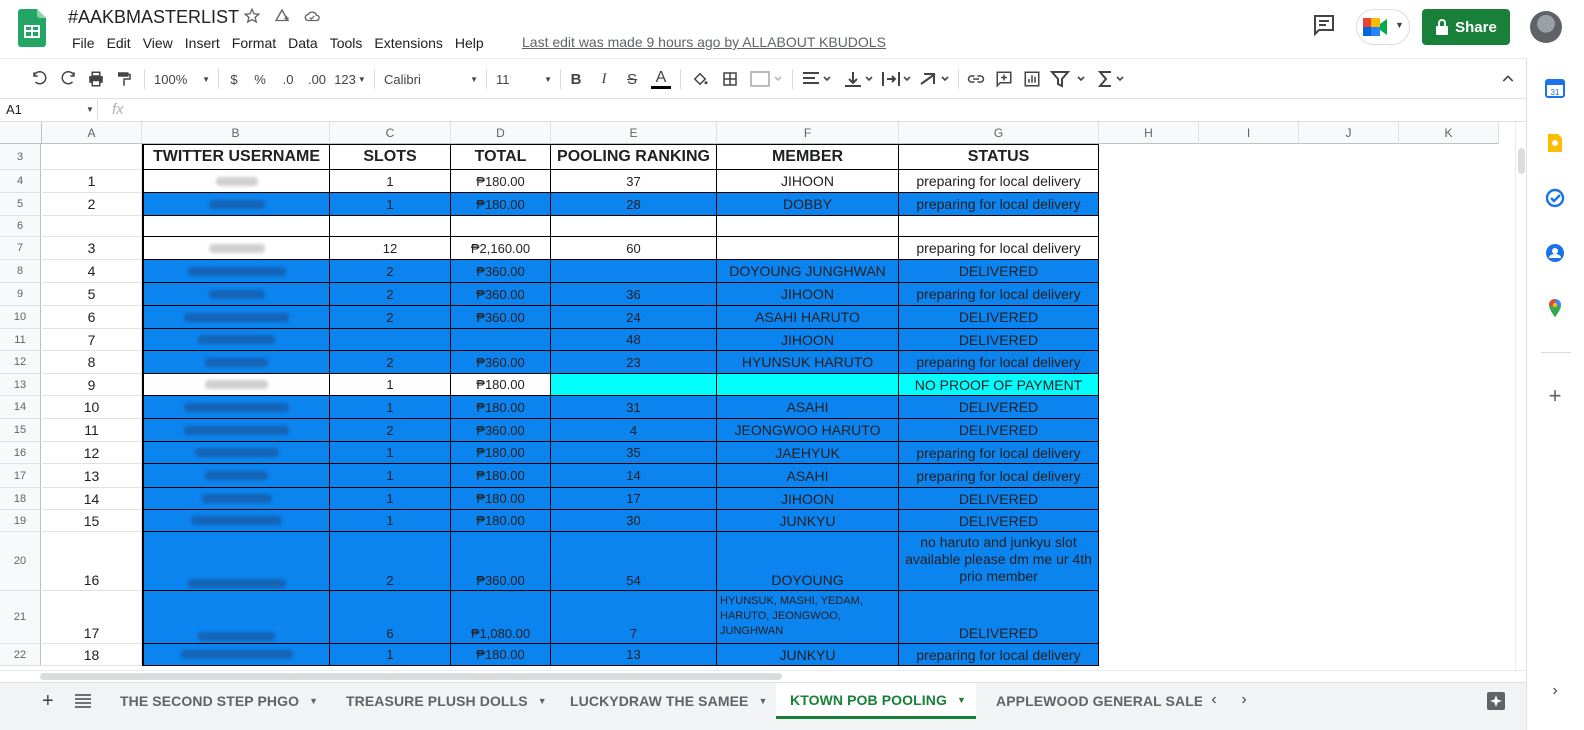 The width and height of the screenshot is (1584, 730). What do you see at coordinates (1244, 701) in the screenshot?
I see `scroll-tabs-right-icon: ›` at bounding box center [1244, 701].